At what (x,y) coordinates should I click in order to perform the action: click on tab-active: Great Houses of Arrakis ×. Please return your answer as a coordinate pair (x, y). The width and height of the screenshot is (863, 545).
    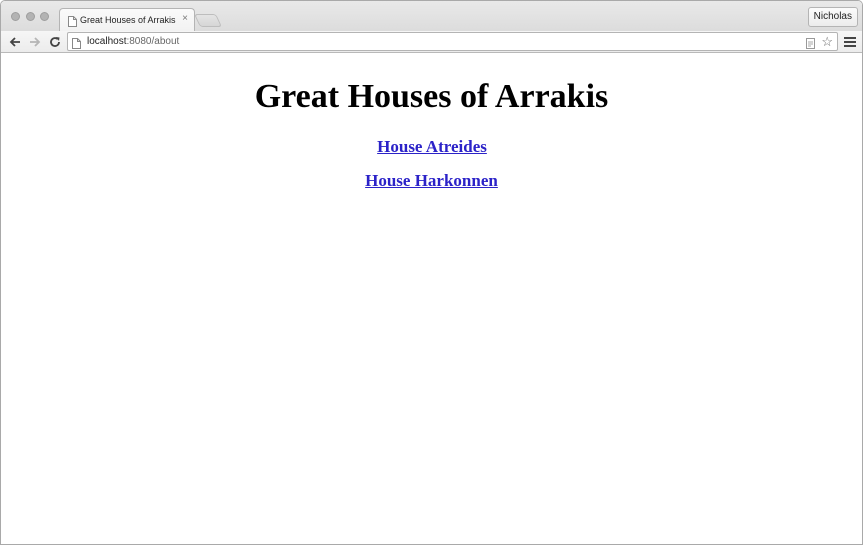
    Looking at the image, I should click on (127, 19).